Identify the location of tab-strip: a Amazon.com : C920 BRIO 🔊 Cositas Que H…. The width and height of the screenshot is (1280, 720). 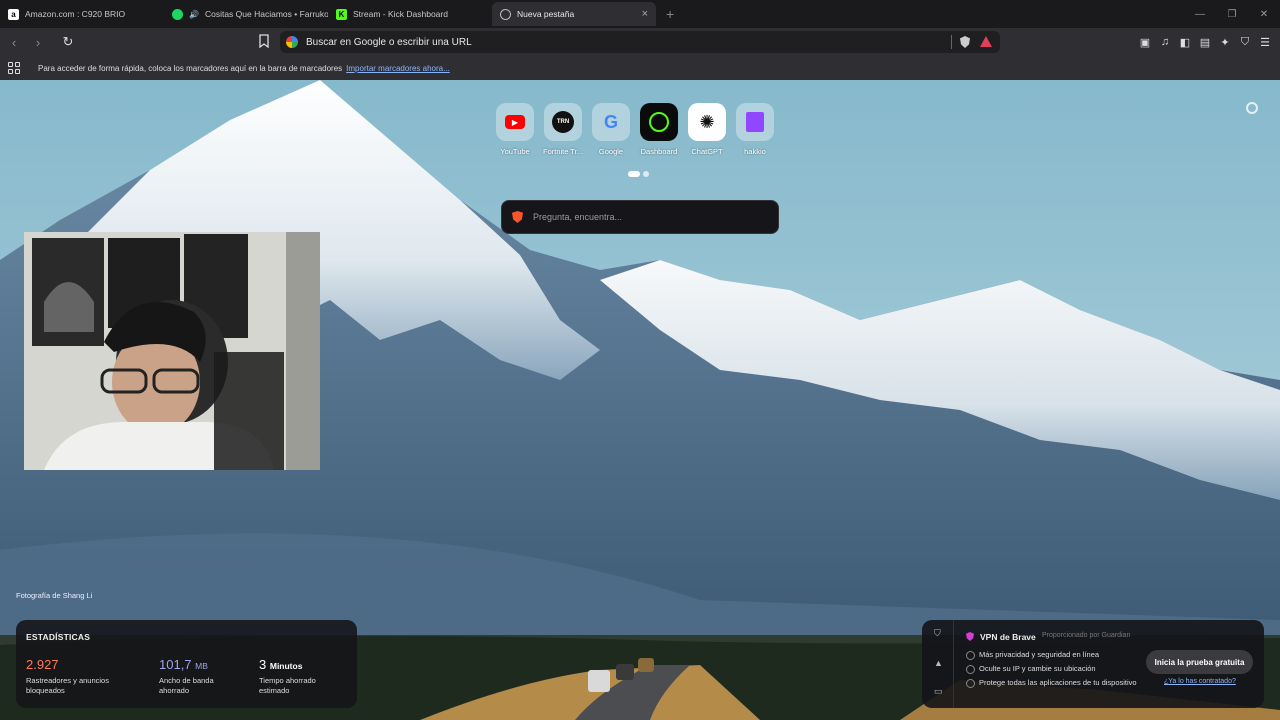
(640, 14).